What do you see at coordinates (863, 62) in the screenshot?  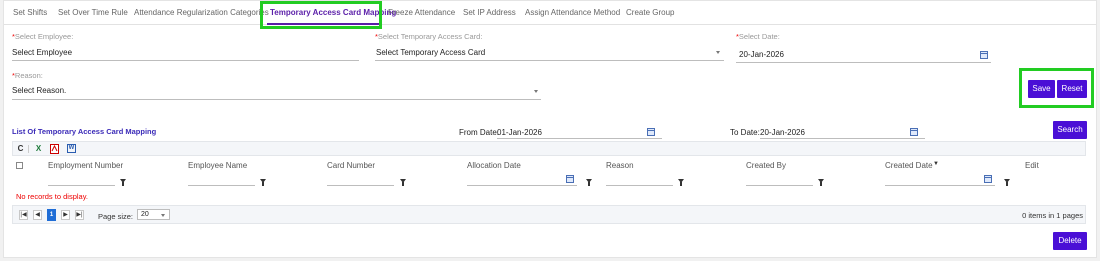 I see `date-field-underline` at bounding box center [863, 62].